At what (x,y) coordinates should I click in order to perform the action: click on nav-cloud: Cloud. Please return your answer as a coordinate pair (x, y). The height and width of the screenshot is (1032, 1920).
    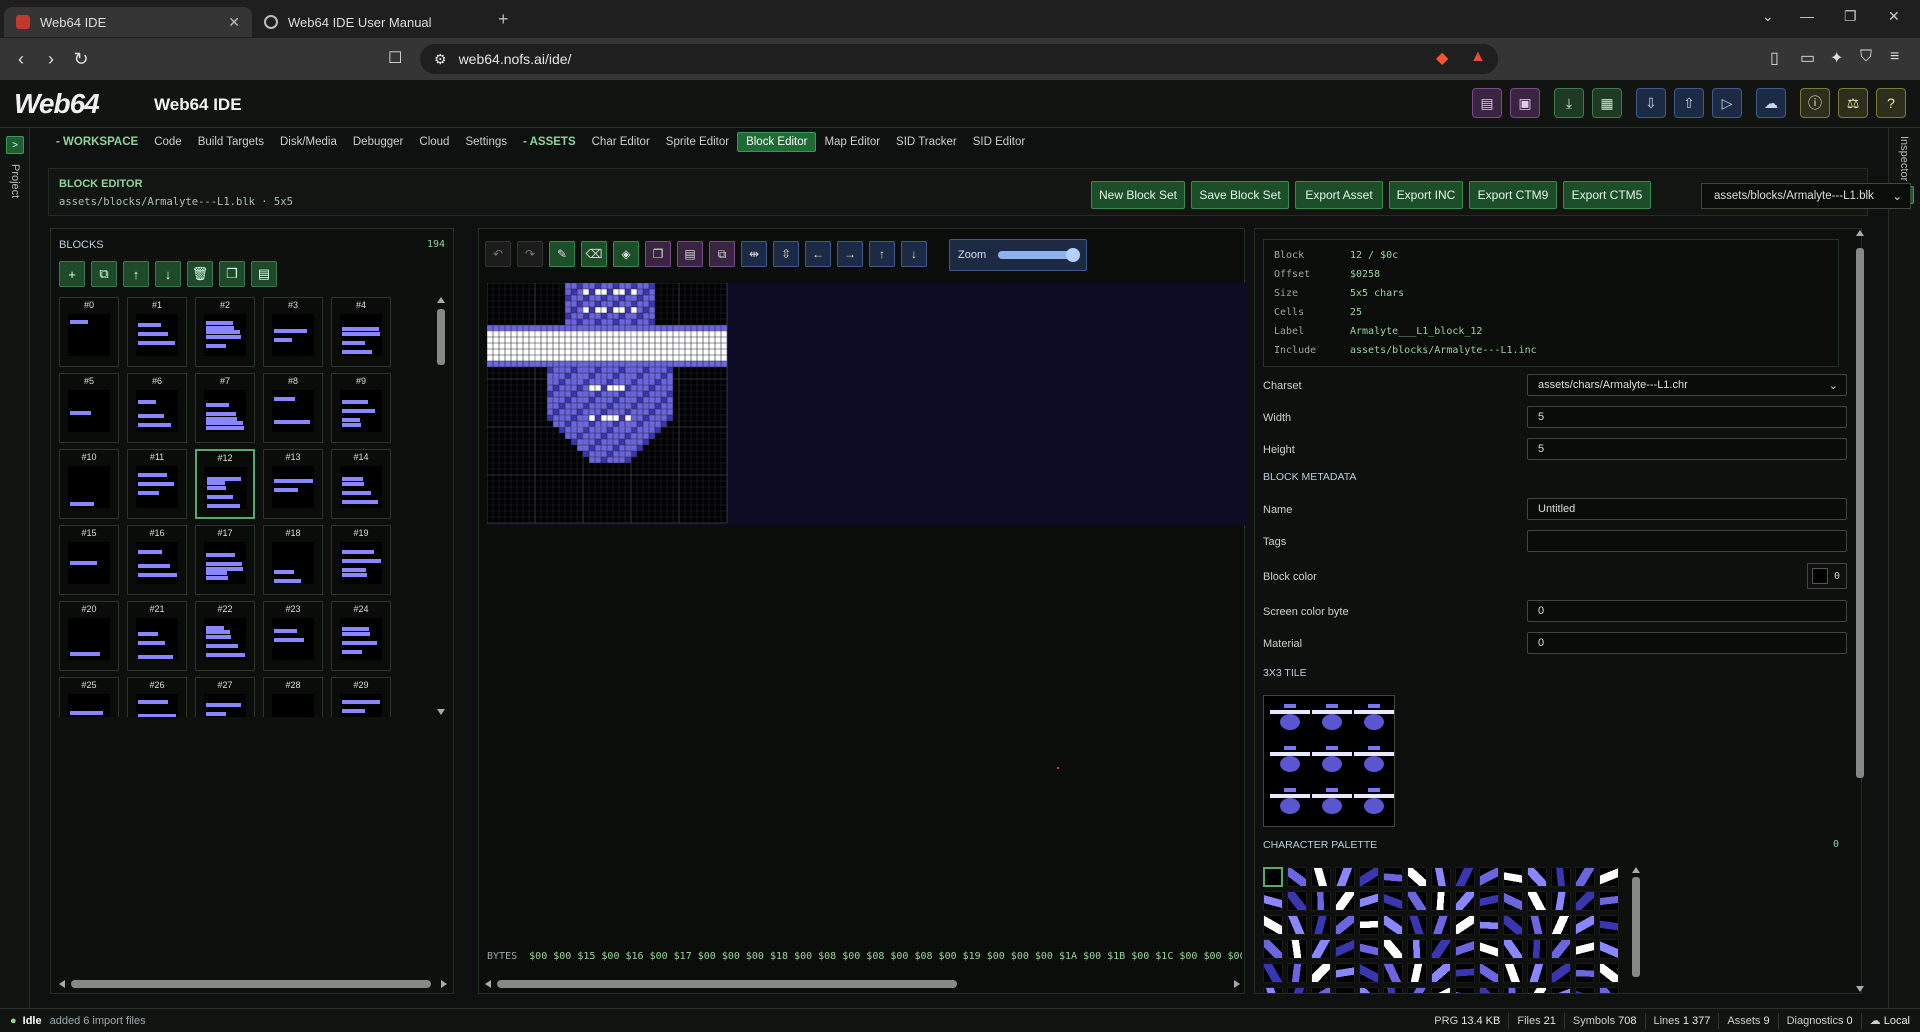
    Looking at the image, I should click on (434, 142).